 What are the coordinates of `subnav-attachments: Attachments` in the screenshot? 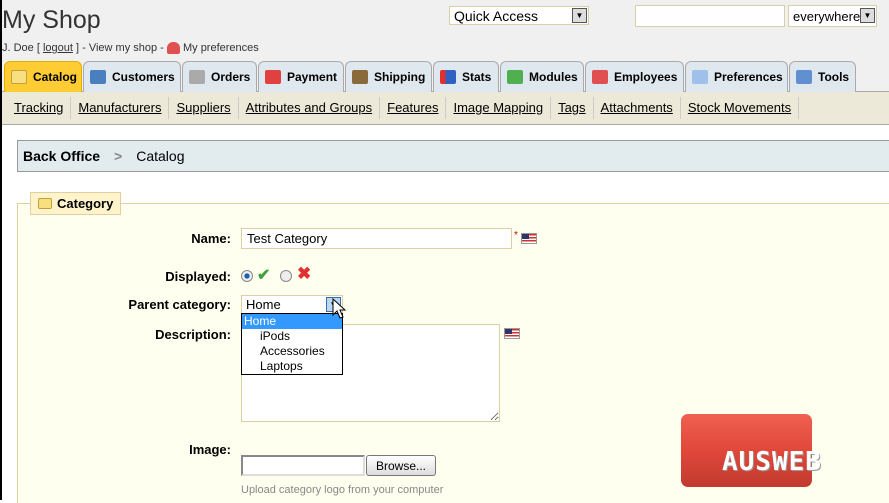 It's located at (637, 108).